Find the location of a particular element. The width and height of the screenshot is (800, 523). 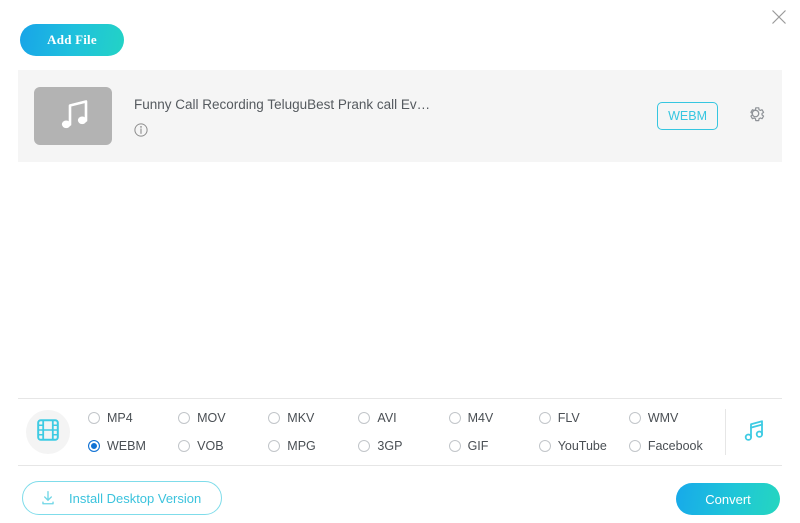

install-desktop-version-button: Install Desktop Version is located at coordinates (122, 498).